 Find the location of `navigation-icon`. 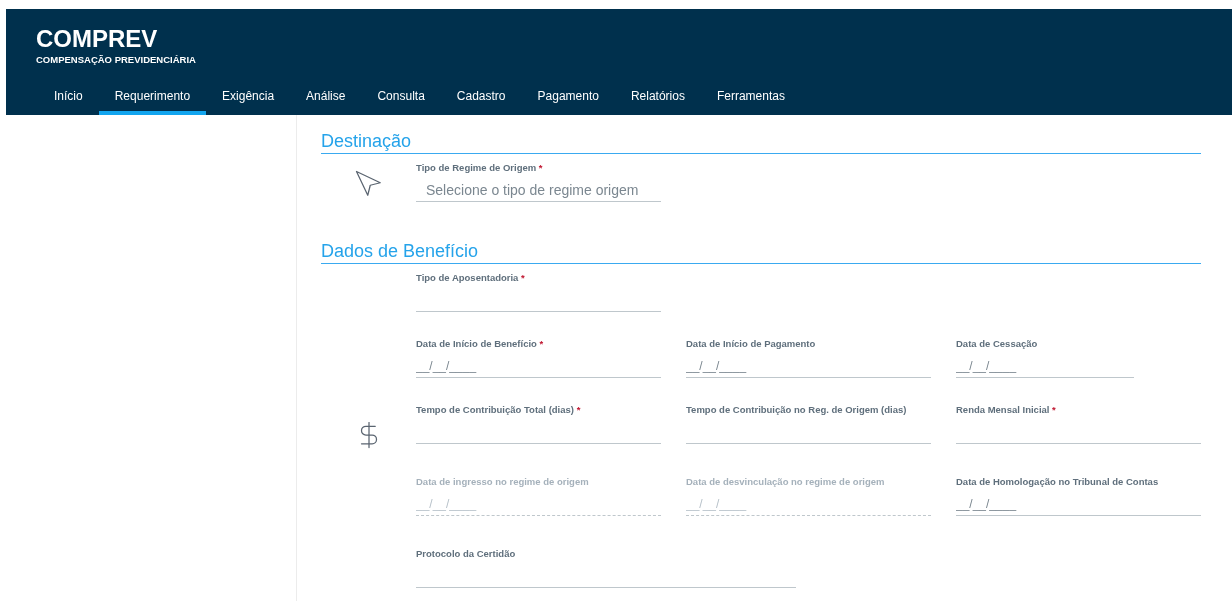

navigation-icon is located at coordinates (368, 184).